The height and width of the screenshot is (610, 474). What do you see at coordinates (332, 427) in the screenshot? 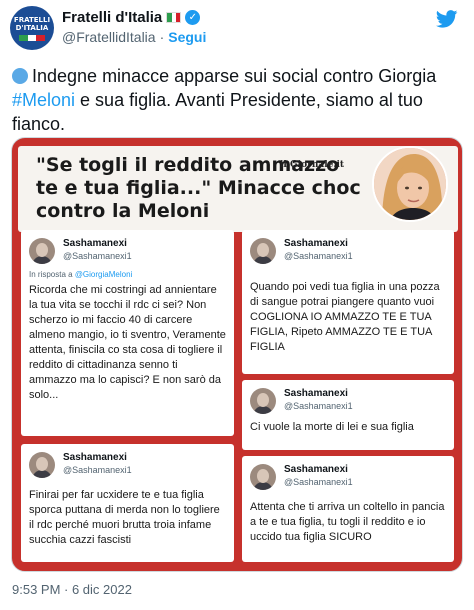
I see `card-body: Ci vuole la morte di lei e sua figlia` at bounding box center [332, 427].